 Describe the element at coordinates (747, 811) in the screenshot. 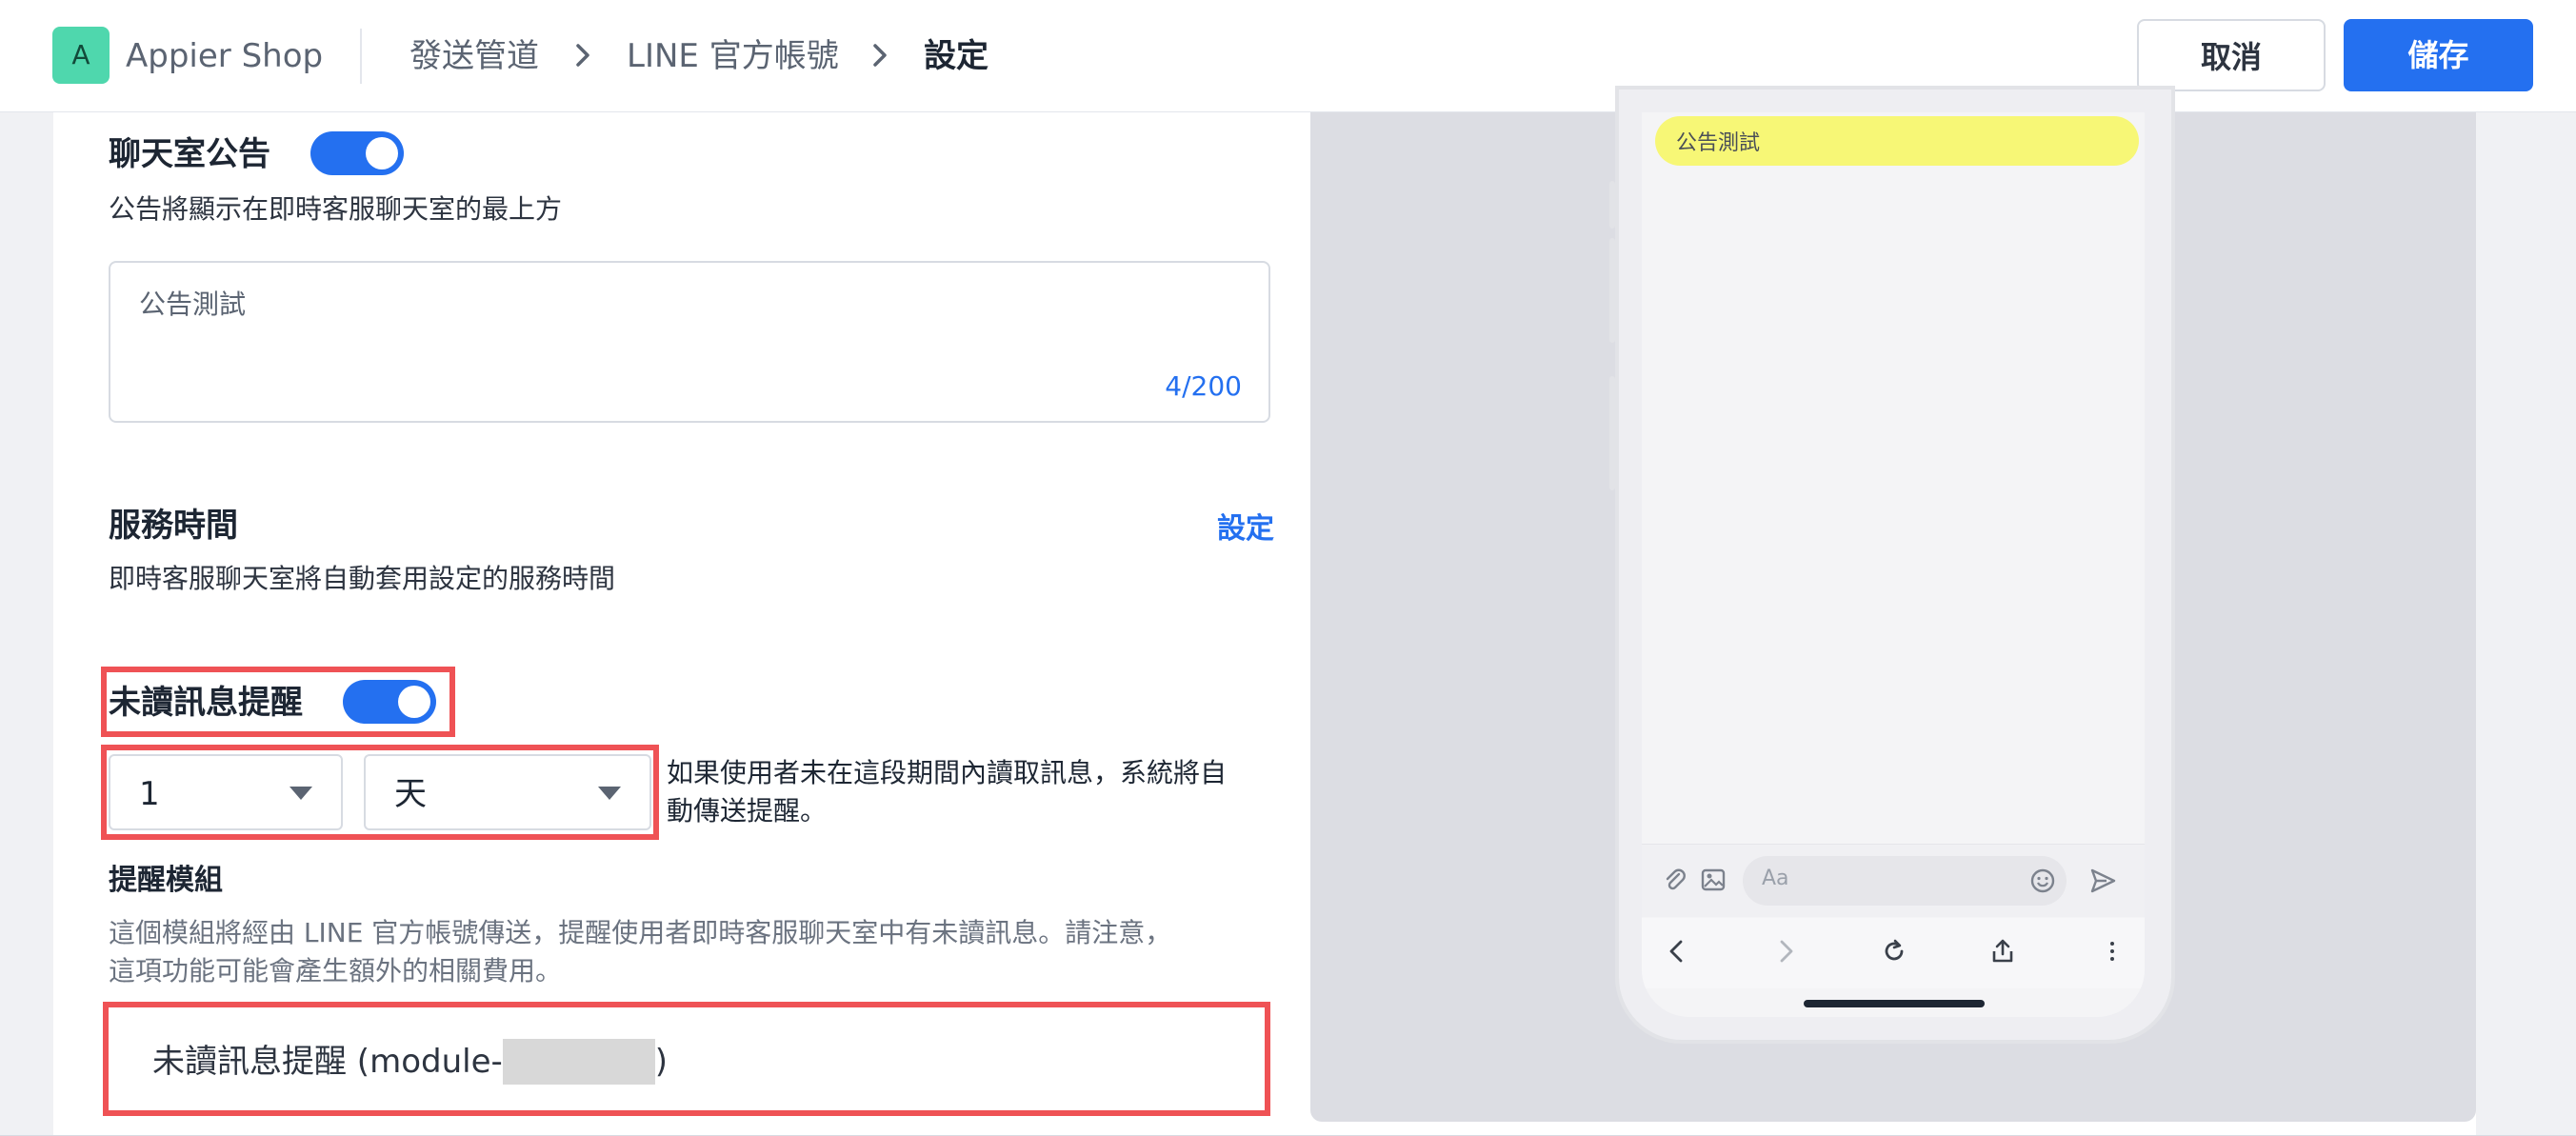

I see `reminder-hint-line2: 動傳送提醒。` at that location.